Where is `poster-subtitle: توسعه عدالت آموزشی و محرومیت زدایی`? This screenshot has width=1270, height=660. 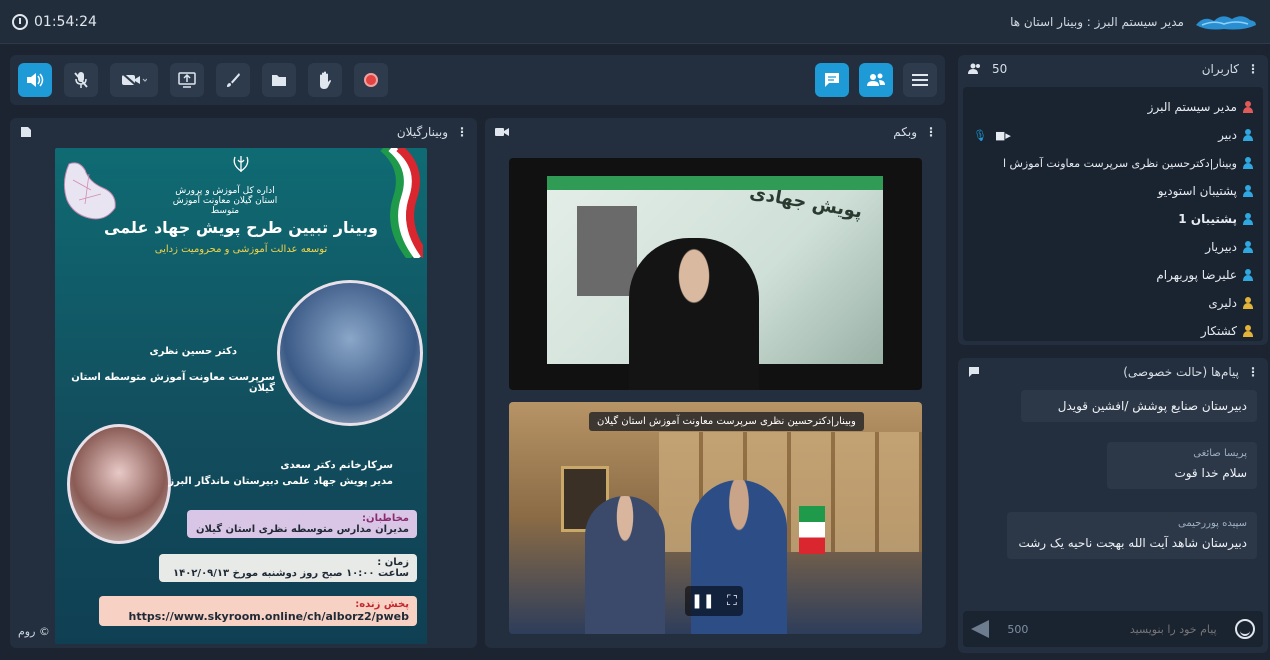 poster-subtitle: توسعه عدالت آموزشی و محرومیت زدایی is located at coordinates (241, 249).